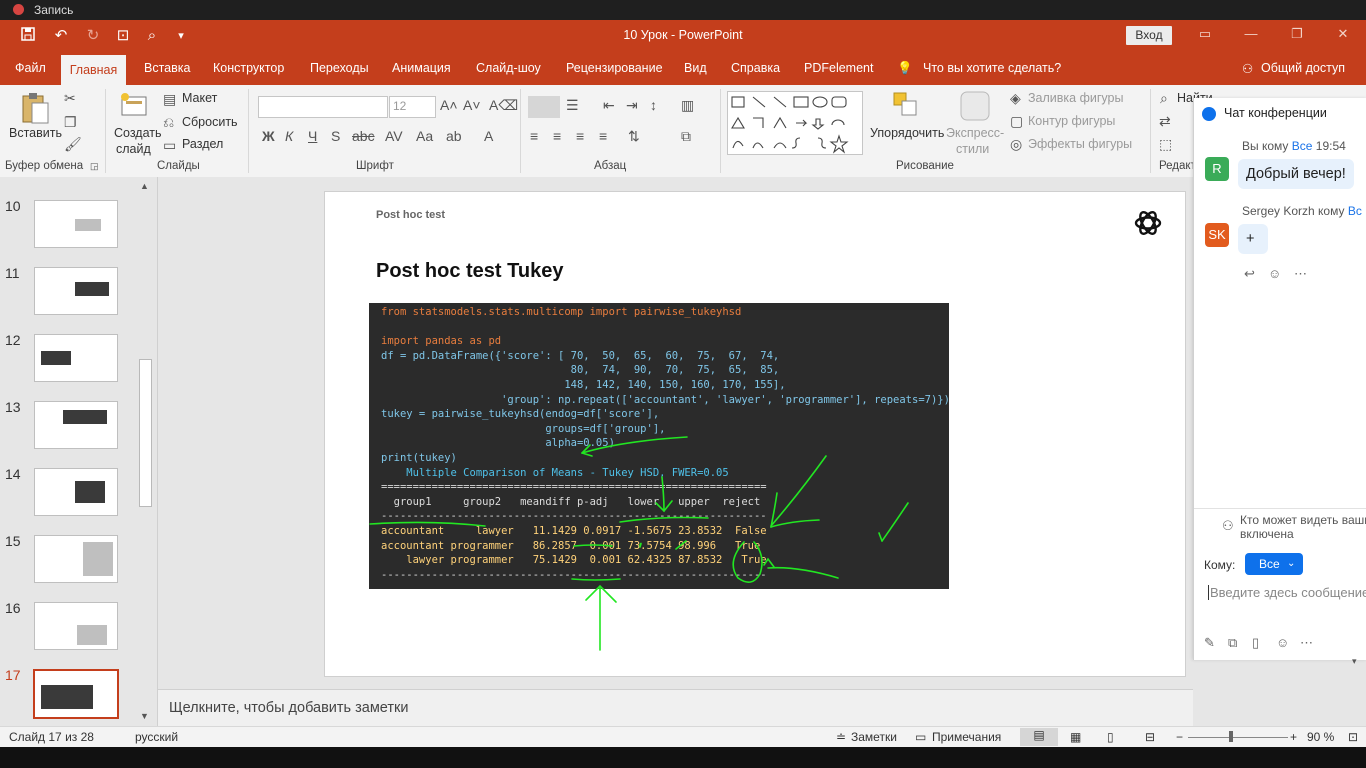 The width and height of the screenshot is (1366, 768). I want to click on message2-sender: Sergey Korzh кому, so click(1295, 211).